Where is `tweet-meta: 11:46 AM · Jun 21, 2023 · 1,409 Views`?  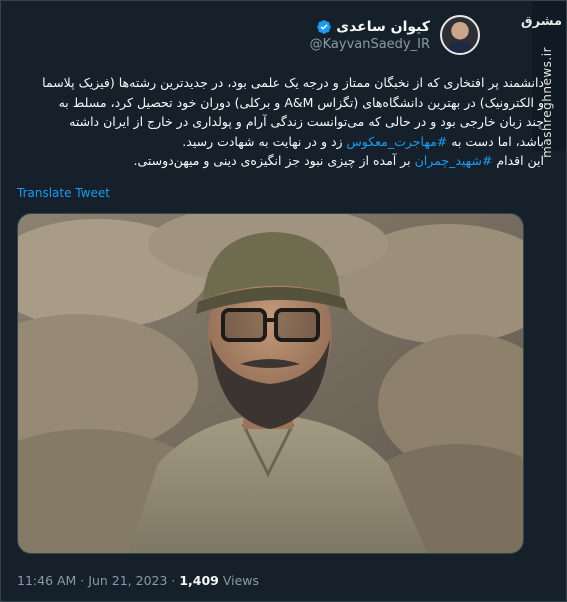 tweet-meta: 11:46 AM · Jun 21, 2023 · 1,409 Views is located at coordinates (138, 580).